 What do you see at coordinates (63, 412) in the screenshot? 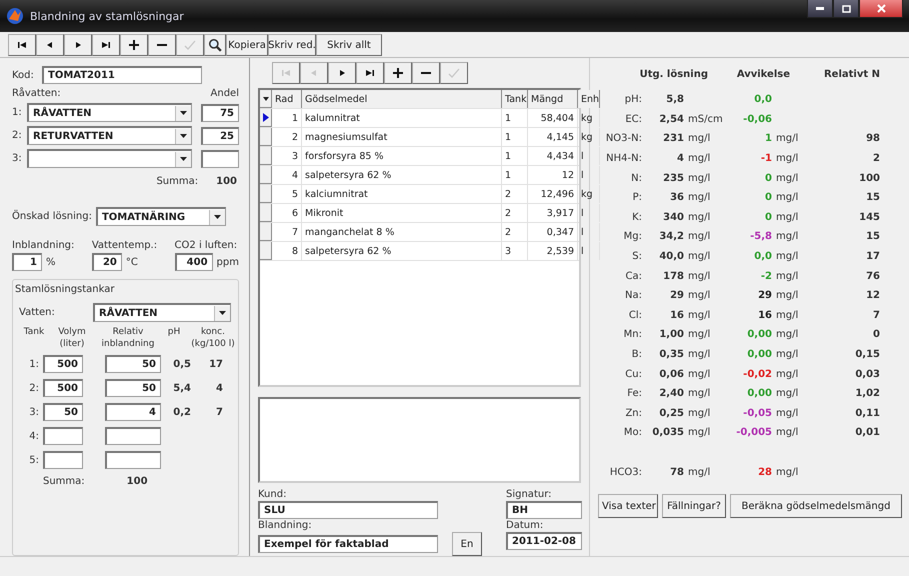
I see `volume-field: 50` at bounding box center [63, 412].